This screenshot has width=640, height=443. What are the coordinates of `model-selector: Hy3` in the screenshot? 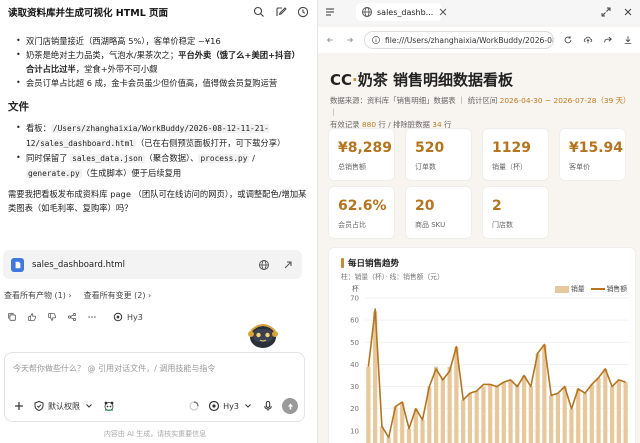 It's located at (231, 406).